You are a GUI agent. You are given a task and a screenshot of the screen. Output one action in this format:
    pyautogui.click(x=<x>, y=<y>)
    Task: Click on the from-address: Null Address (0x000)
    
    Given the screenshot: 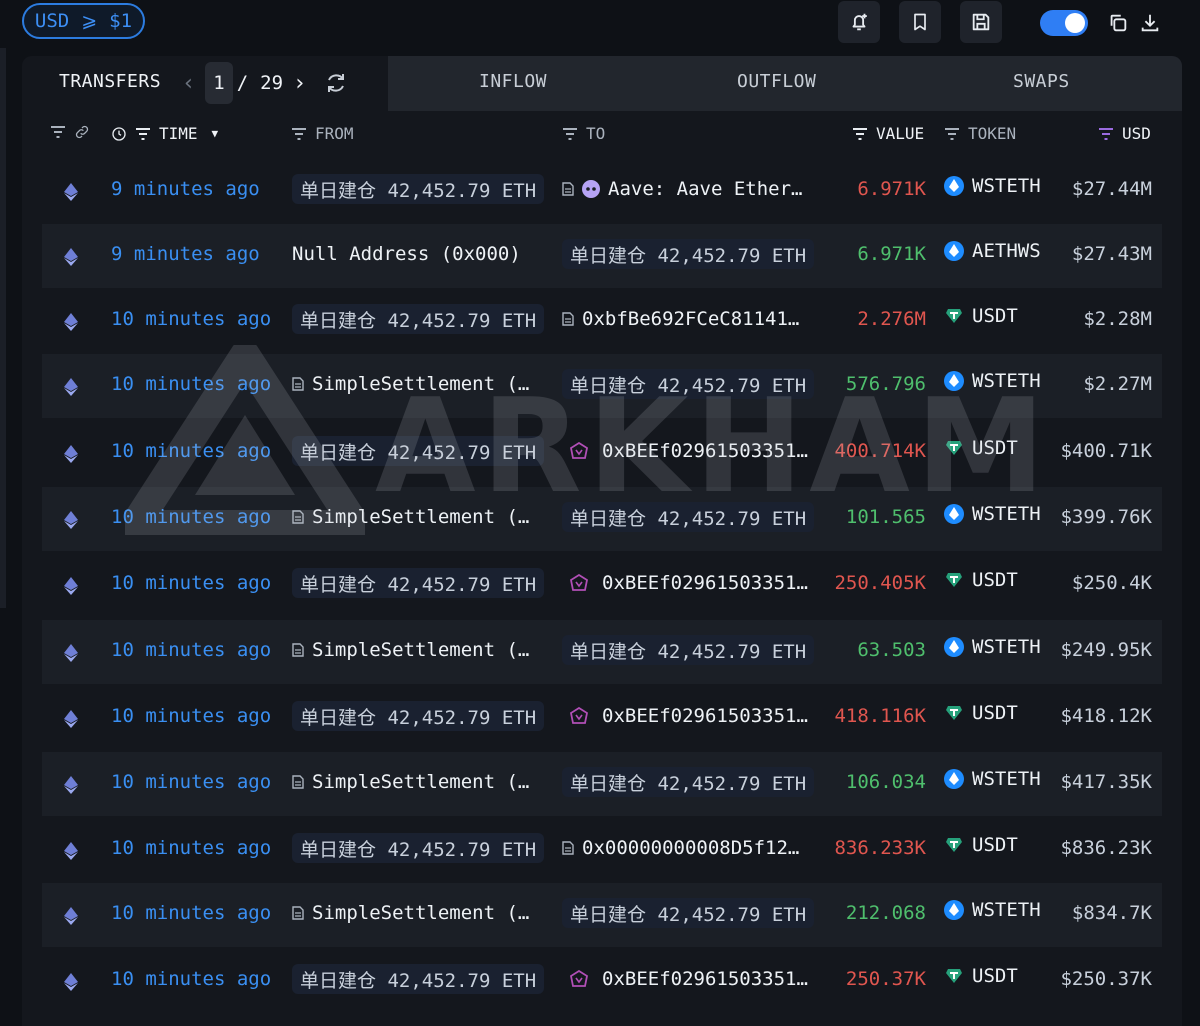 What is the action you would take?
    pyautogui.click(x=406, y=254)
    